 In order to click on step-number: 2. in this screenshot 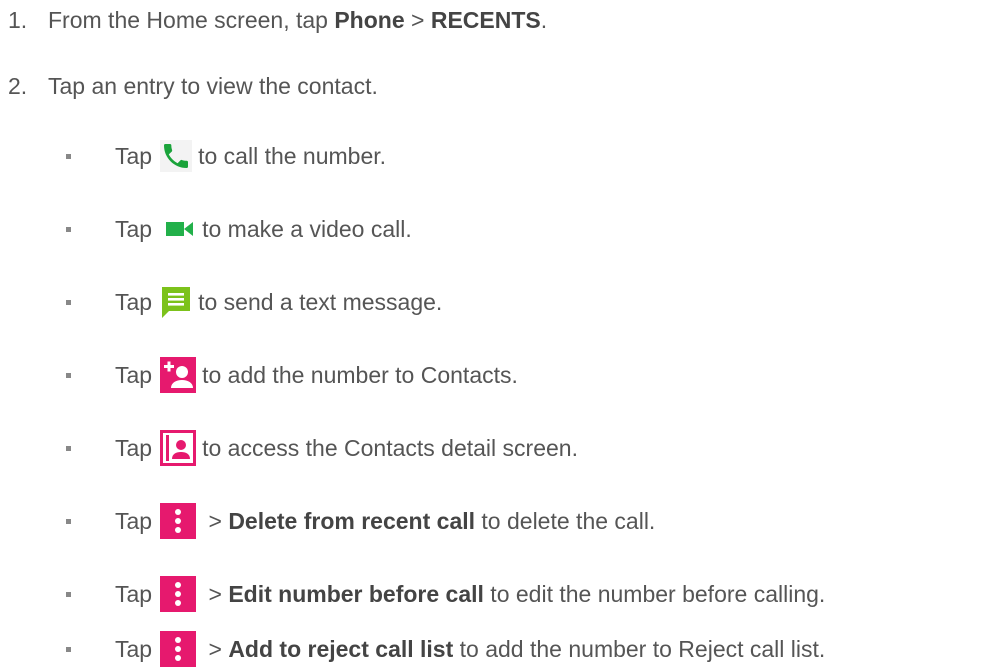, I will do `click(18, 85)`.